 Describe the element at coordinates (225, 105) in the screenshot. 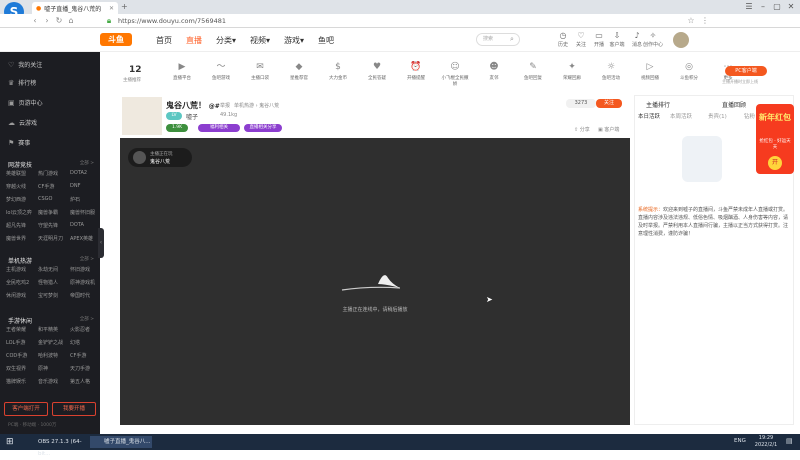

I see `report-link: 举报` at that location.